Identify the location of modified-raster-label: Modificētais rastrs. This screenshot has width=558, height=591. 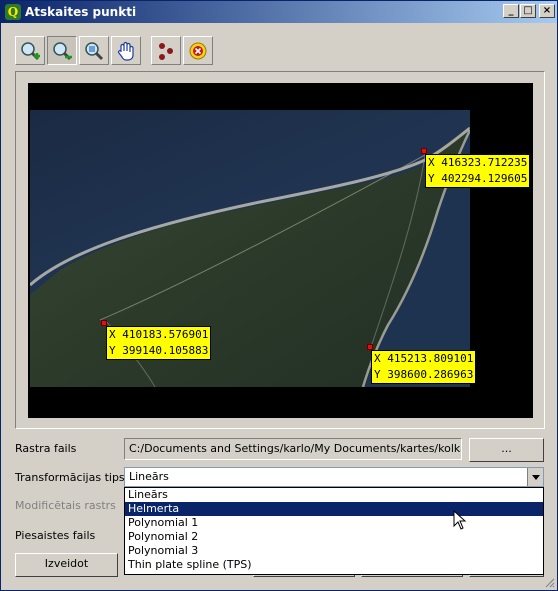
(65, 505).